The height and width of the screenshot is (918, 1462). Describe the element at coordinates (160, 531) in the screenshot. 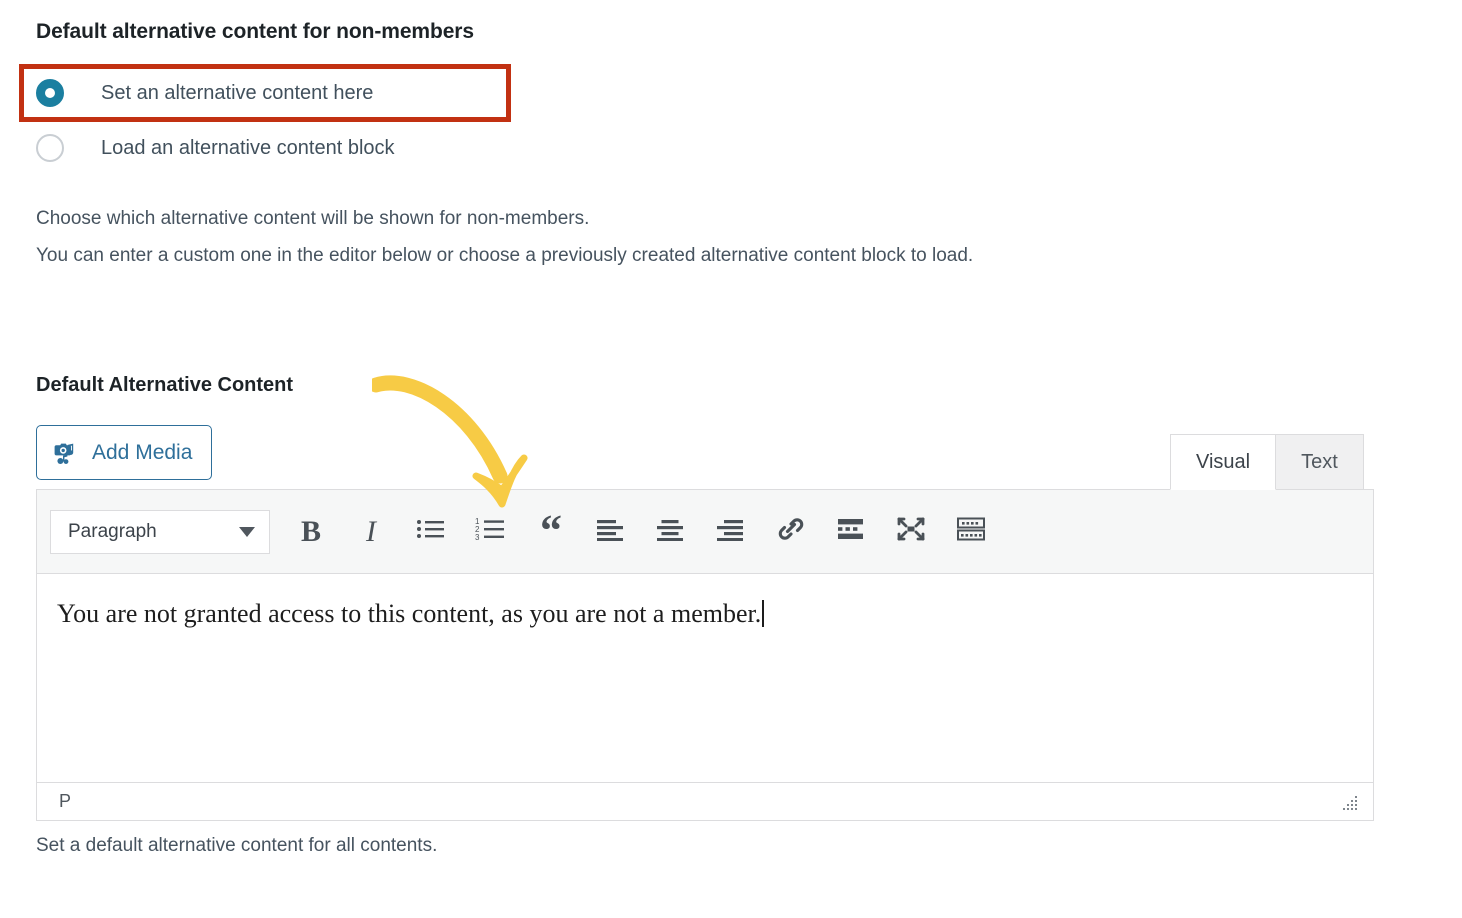

I see `paragraph-format-select: Paragraph` at that location.